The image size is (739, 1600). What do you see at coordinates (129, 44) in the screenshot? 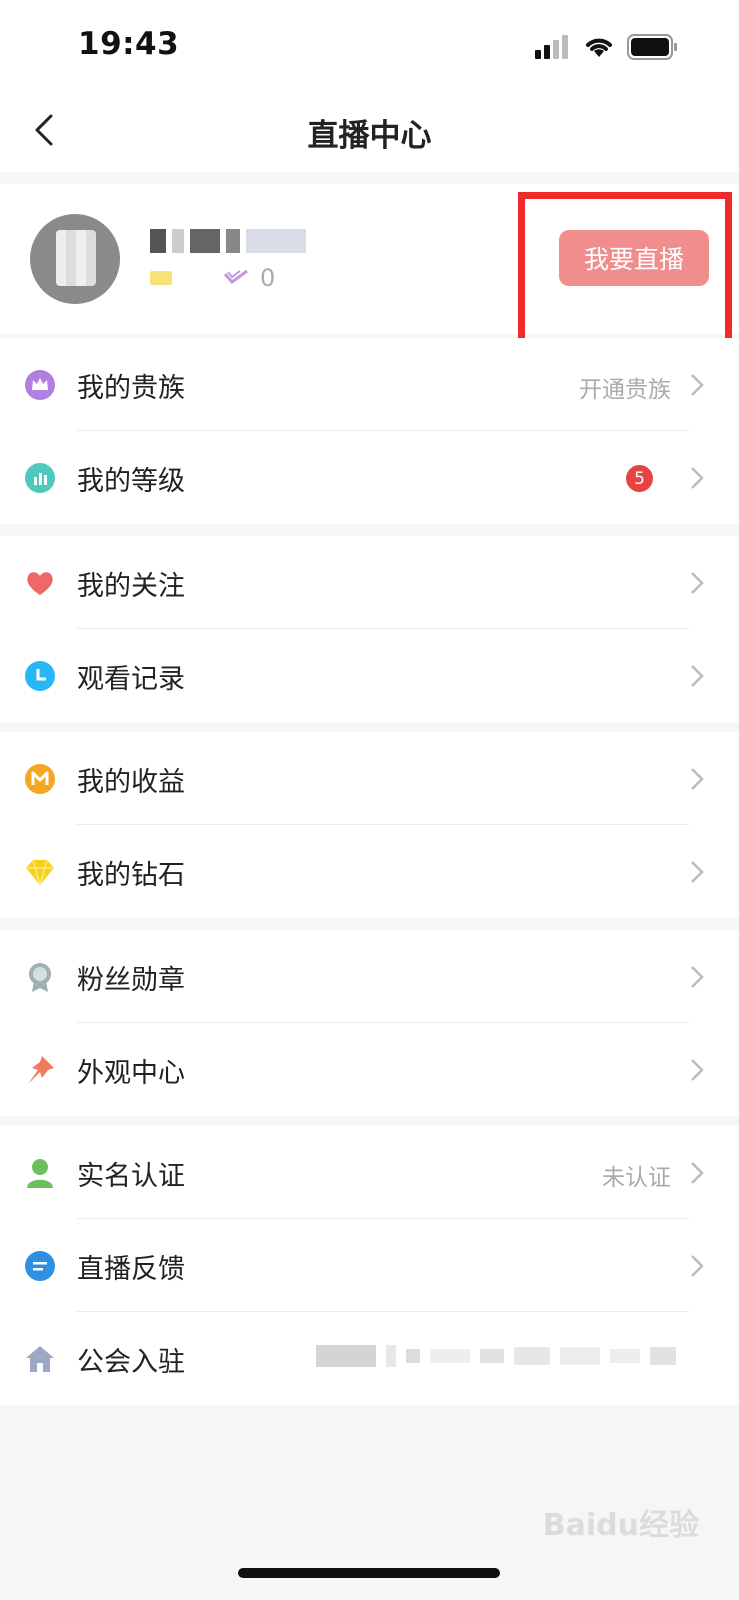
I see `status-time: 19:43` at bounding box center [129, 44].